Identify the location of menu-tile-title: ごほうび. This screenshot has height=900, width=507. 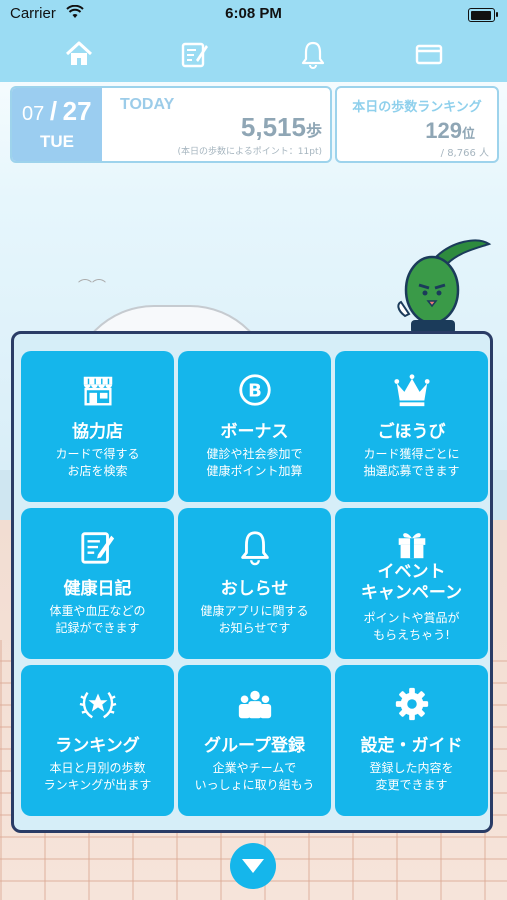
(411, 432).